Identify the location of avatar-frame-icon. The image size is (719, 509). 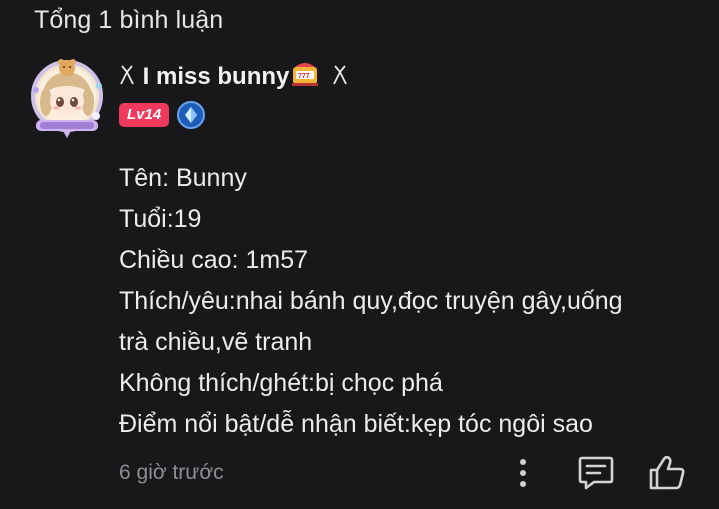
(67, 98).